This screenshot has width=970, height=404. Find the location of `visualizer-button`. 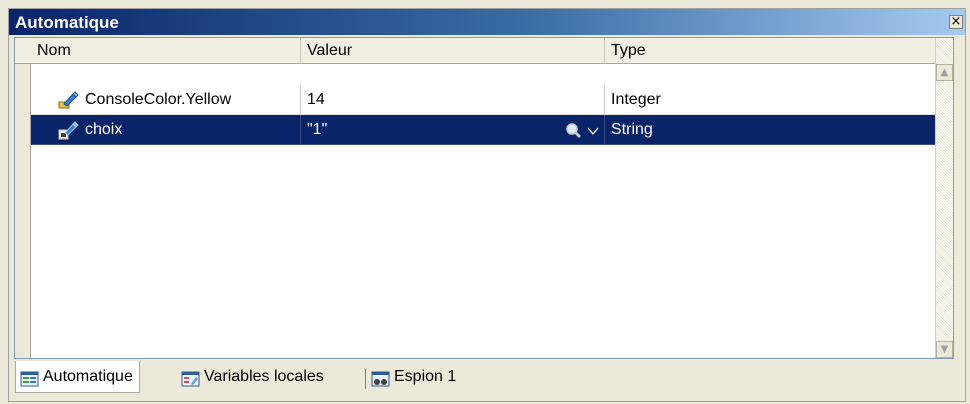

visualizer-button is located at coordinates (582, 130).